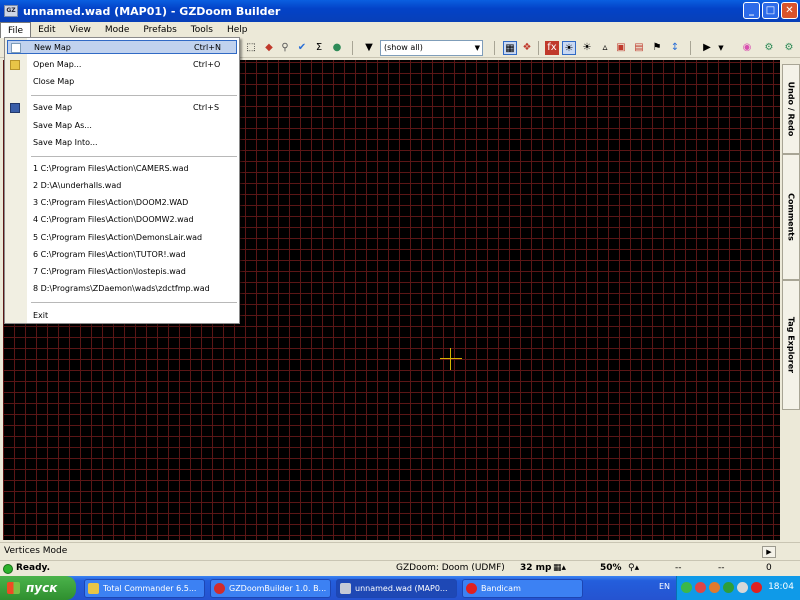  What do you see at coordinates (639, 48) in the screenshot?
I see `sound-icon: ▤` at bounding box center [639, 48].